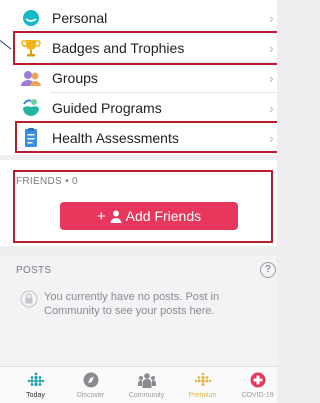 Image resolution: width=320 pixels, height=403 pixels. I want to click on personal-icon, so click(31, 18).